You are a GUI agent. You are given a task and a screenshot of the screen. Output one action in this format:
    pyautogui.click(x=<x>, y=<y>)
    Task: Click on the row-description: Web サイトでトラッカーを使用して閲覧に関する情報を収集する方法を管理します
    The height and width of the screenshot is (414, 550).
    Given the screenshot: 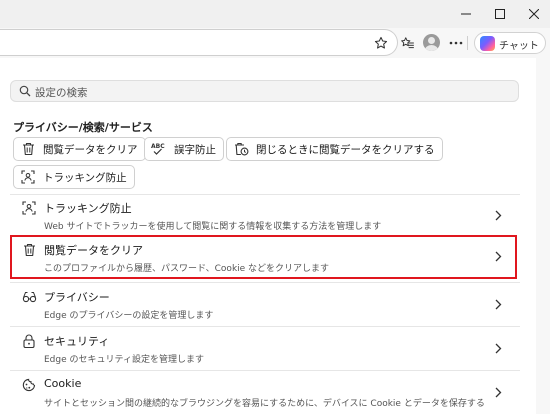 What is the action you would take?
    pyautogui.click(x=213, y=227)
    